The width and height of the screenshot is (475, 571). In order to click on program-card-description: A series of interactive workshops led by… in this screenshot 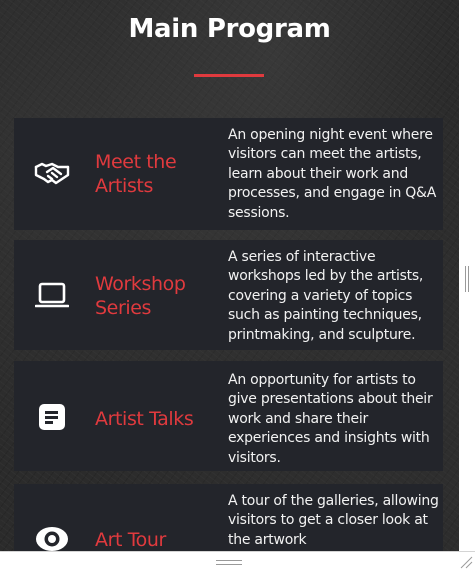, I will do `click(326, 296)`.